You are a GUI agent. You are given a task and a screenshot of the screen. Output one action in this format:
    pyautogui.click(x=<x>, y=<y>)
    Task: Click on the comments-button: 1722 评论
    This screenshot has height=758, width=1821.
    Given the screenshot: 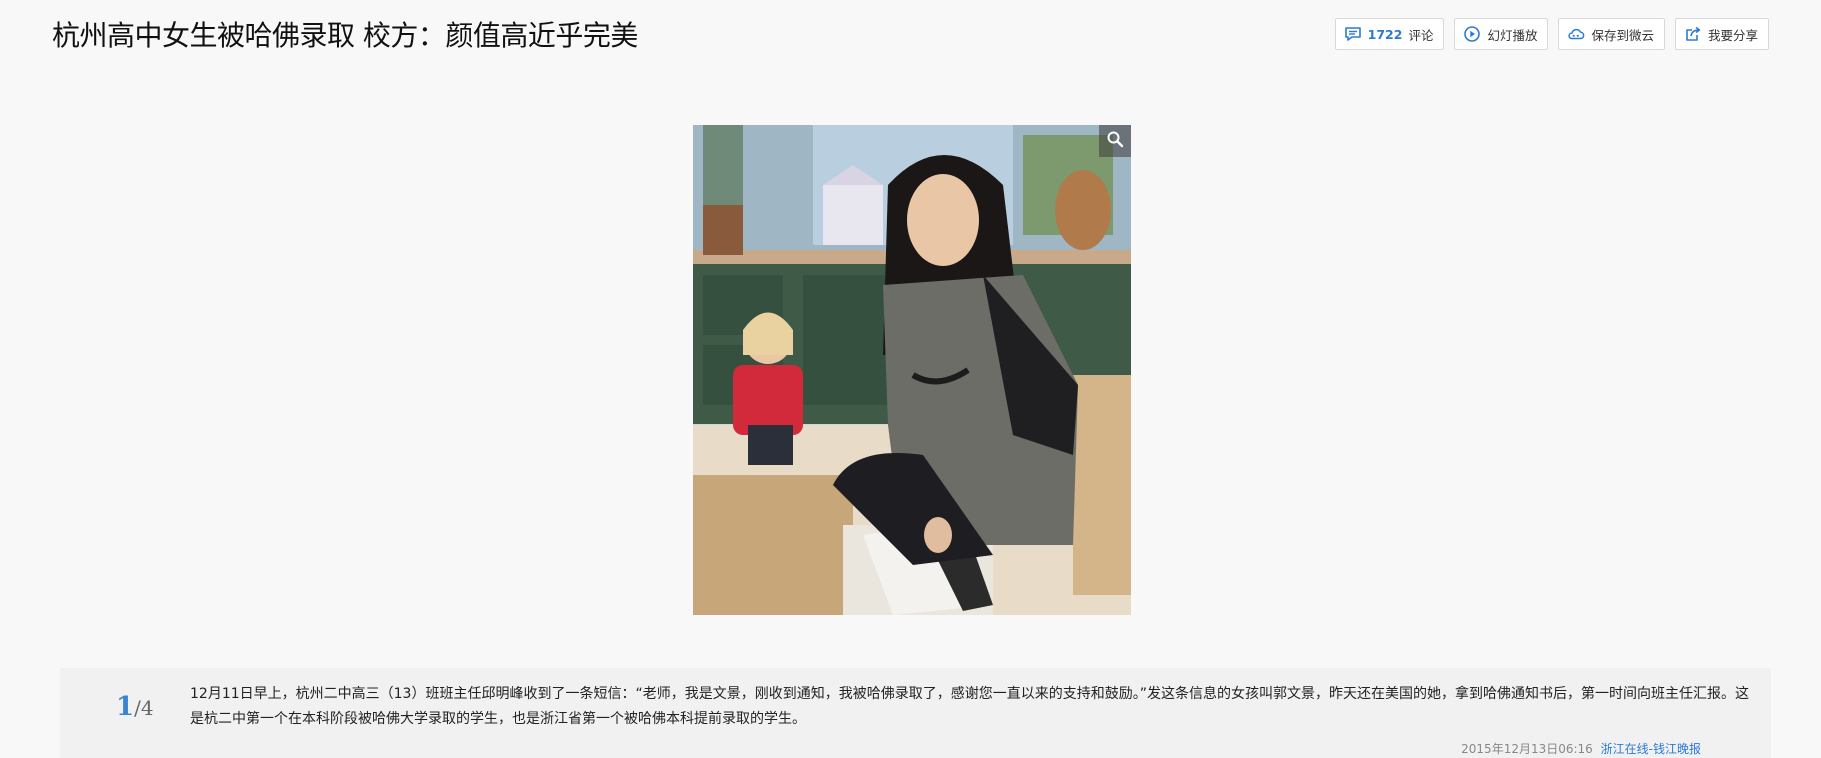 What is the action you would take?
    pyautogui.click(x=1389, y=34)
    